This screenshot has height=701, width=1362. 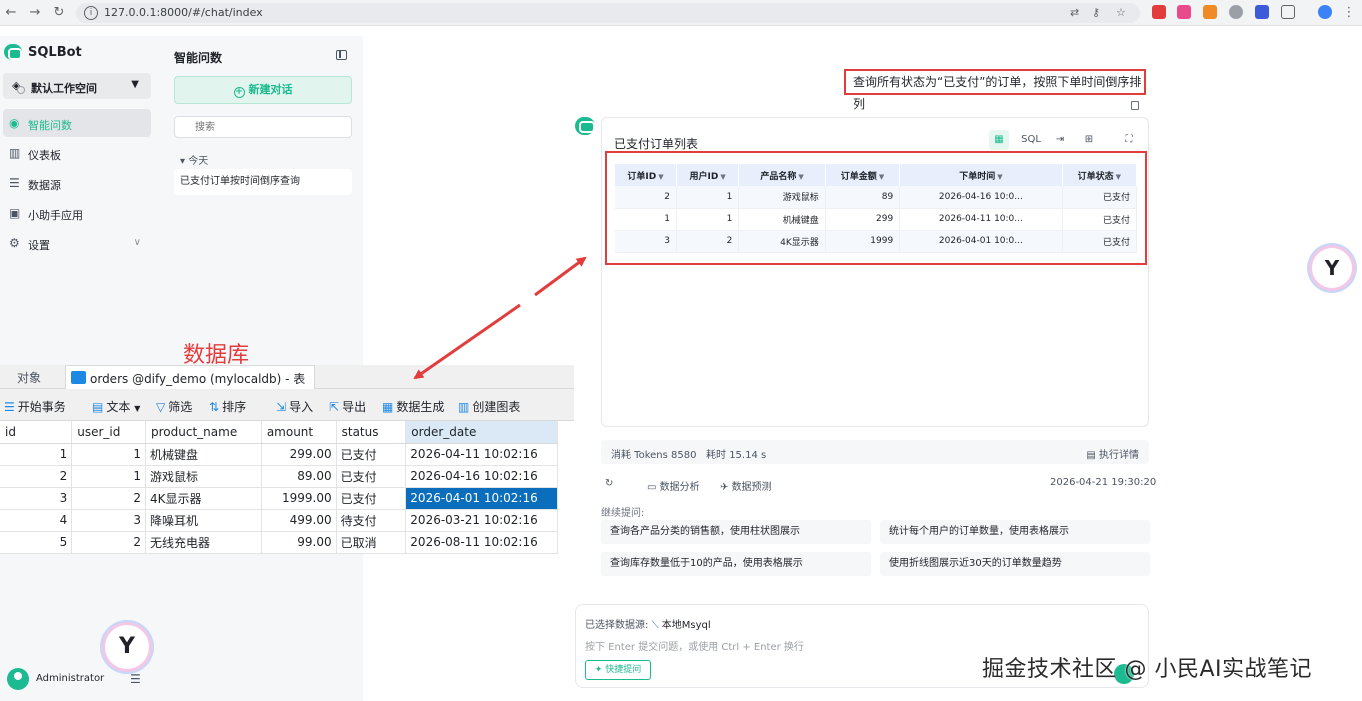 I want to click on db-column-header: status, so click(x=371, y=432).